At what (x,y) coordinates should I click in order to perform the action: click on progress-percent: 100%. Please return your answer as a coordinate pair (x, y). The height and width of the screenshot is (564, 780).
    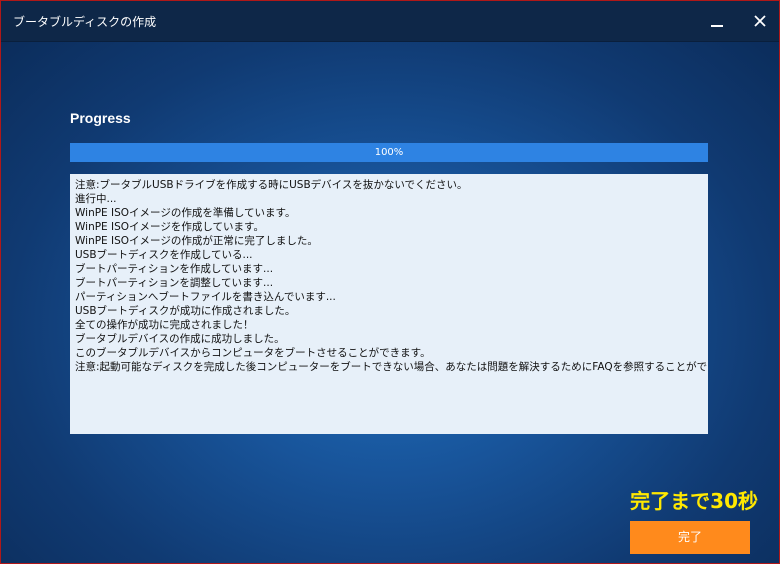
    Looking at the image, I should click on (389, 152).